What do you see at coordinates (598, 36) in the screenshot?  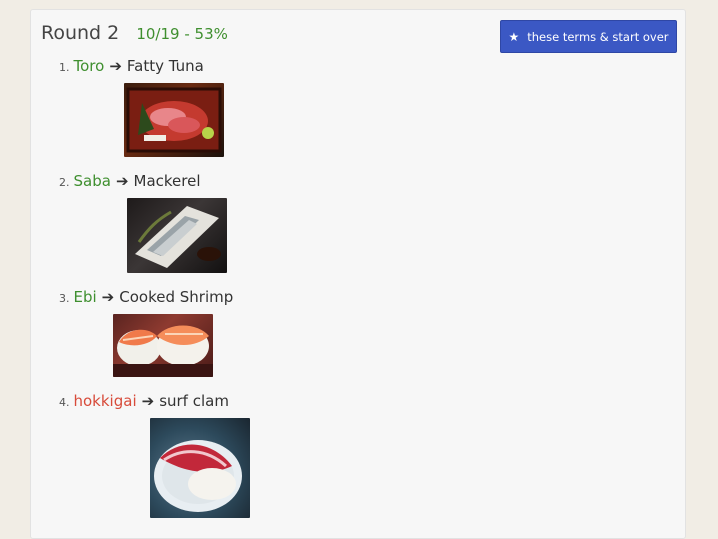 I see `restart-button-label: these terms & start over` at bounding box center [598, 36].